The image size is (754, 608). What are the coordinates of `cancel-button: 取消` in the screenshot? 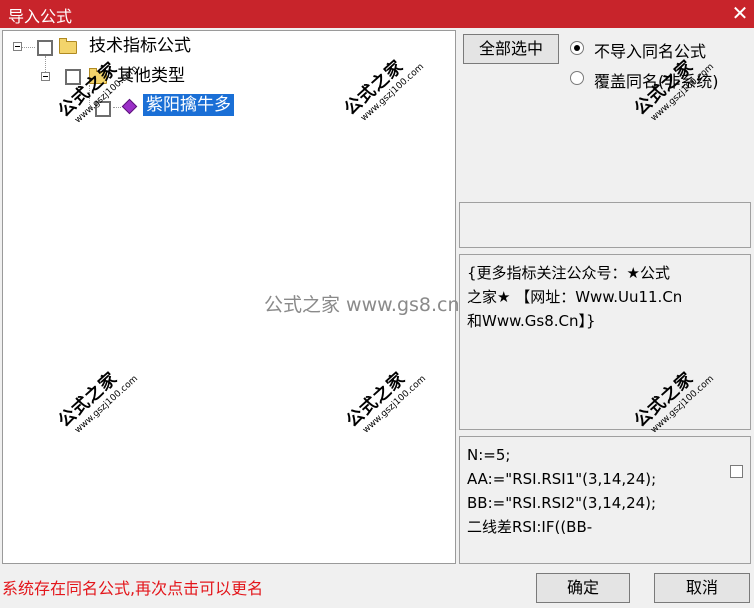 It's located at (702, 588).